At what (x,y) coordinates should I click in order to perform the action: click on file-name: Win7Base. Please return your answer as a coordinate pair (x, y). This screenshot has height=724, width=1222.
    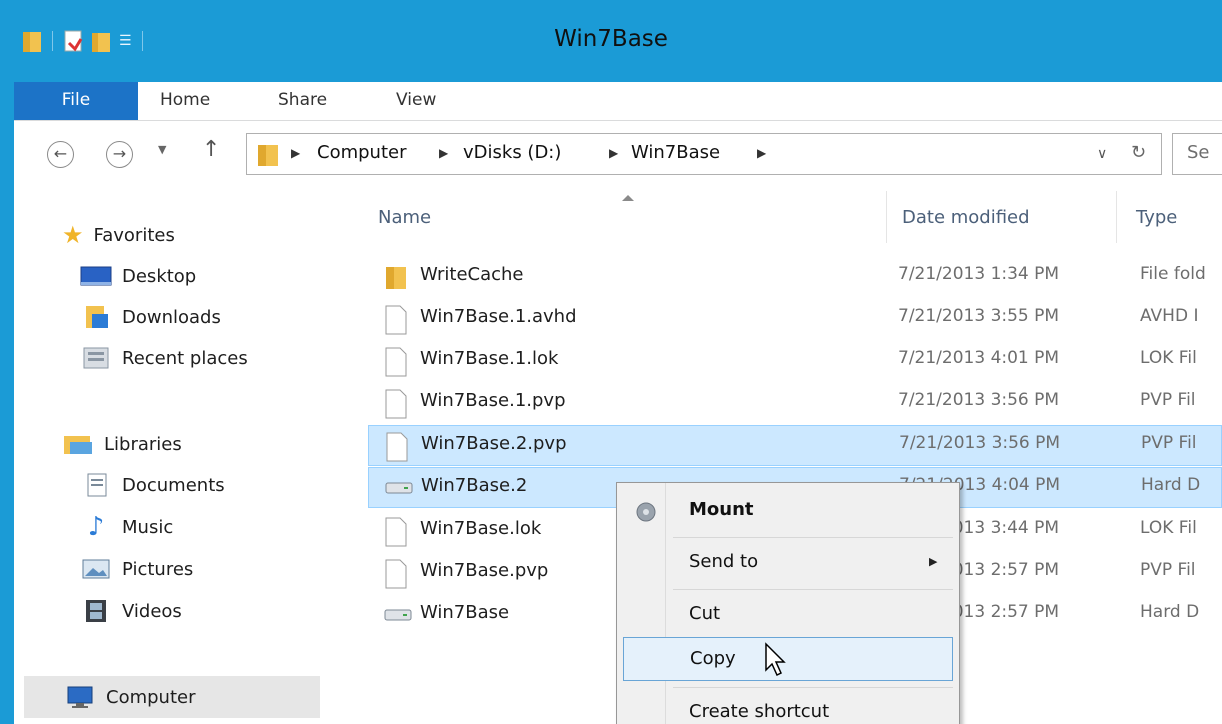
    Looking at the image, I should click on (465, 612).